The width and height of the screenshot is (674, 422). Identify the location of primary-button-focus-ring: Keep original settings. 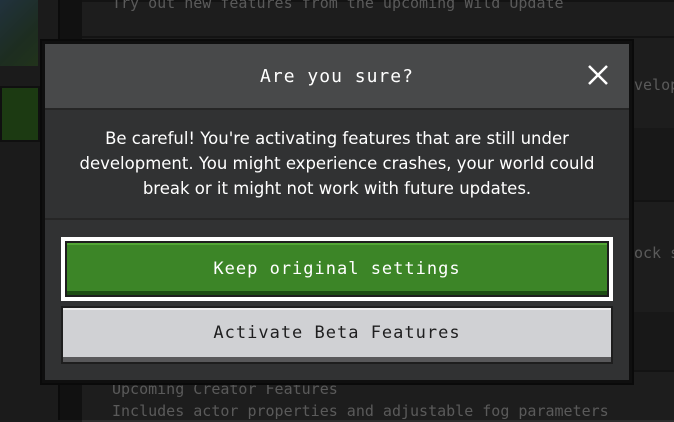
(337, 269).